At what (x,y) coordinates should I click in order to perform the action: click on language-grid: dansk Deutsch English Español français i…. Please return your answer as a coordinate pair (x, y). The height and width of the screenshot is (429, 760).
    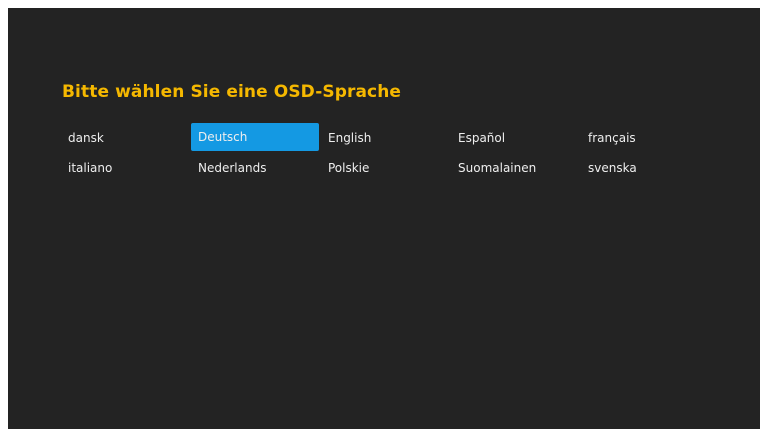
    Looking at the image, I should click on (386, 153).